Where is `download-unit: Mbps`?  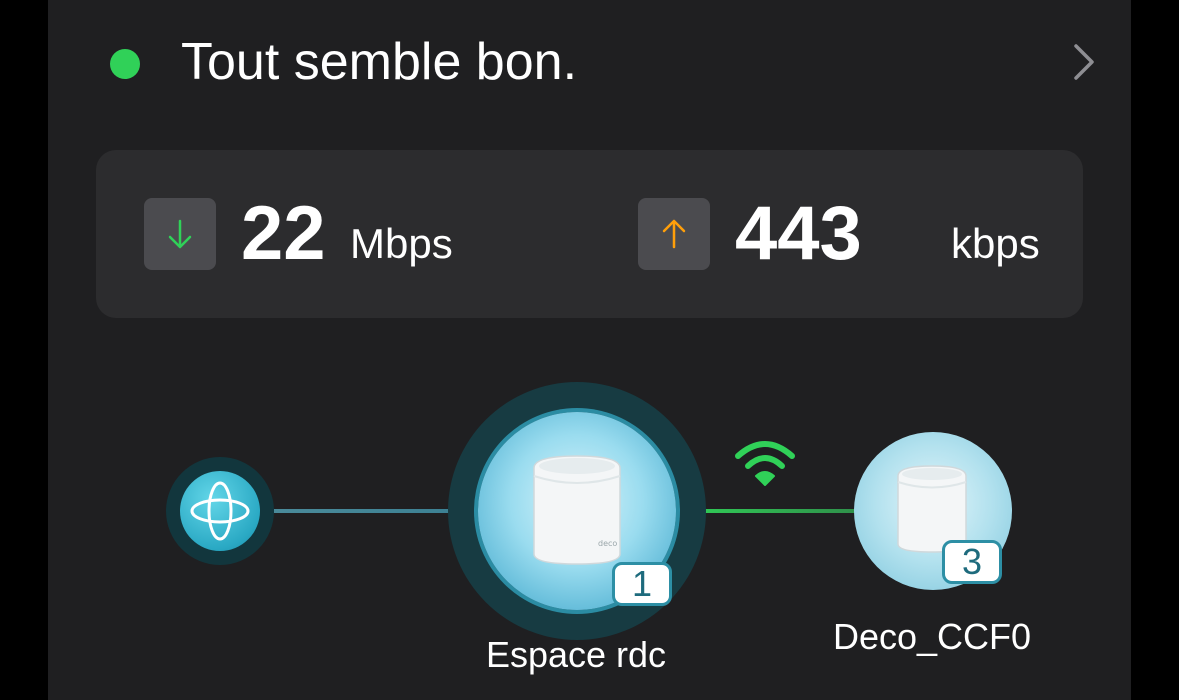 download-unit: Mbps is located at coordinates (401, 243).